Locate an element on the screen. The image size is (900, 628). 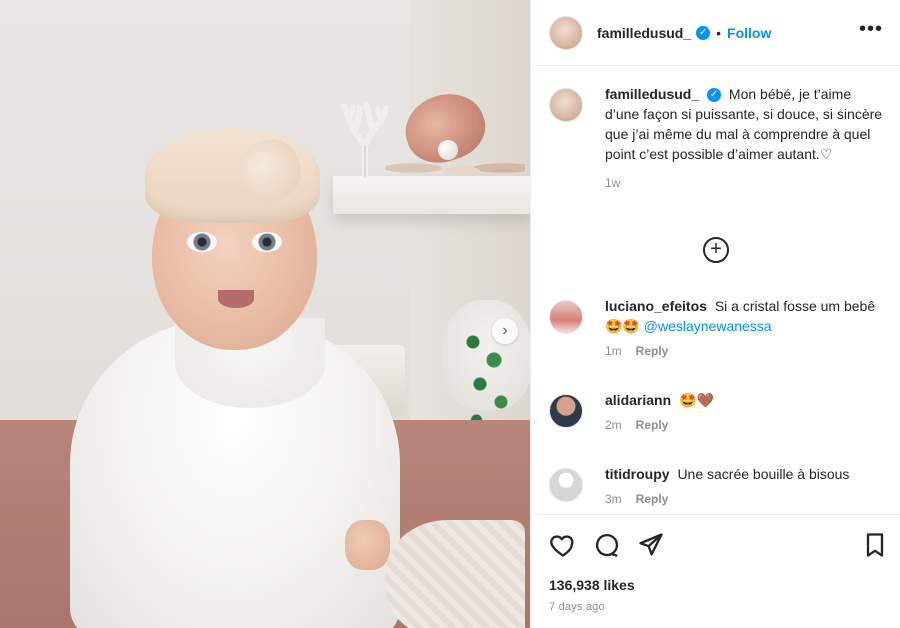
comment-age: 1m is located at coordinates (613, 351).